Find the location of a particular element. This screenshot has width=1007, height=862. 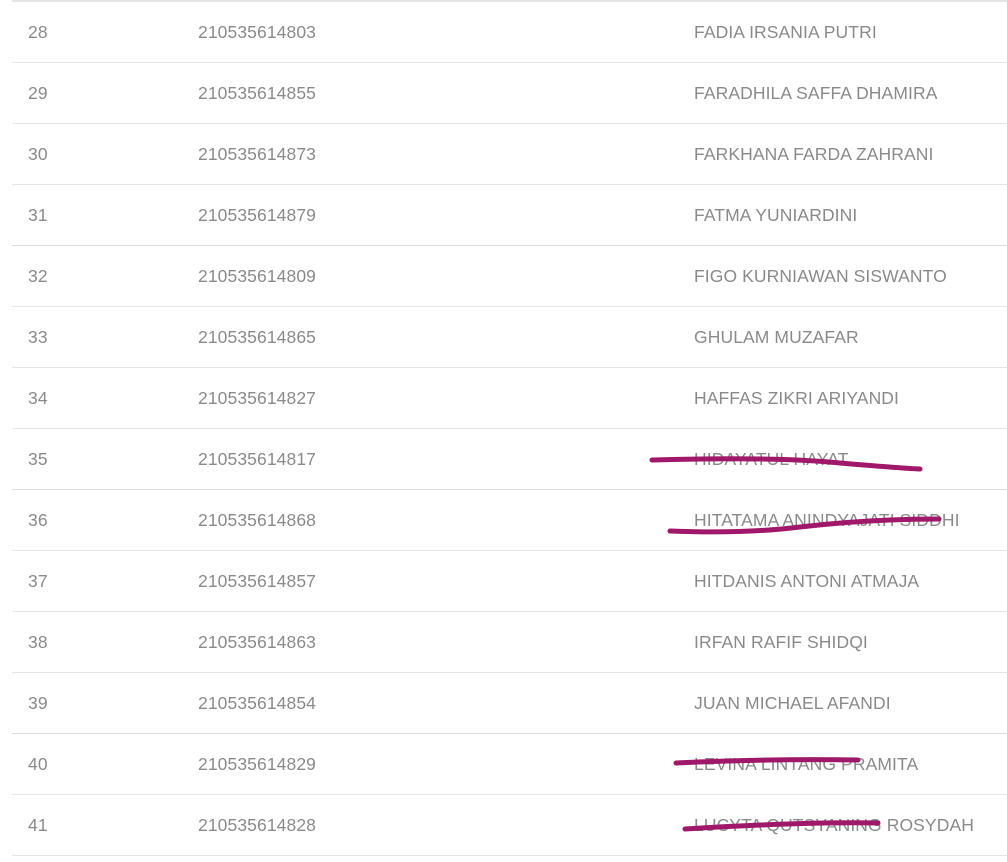

table-row: 33 210535614865 GHULAM MUZAFAR is located at coordinates (509, 337).